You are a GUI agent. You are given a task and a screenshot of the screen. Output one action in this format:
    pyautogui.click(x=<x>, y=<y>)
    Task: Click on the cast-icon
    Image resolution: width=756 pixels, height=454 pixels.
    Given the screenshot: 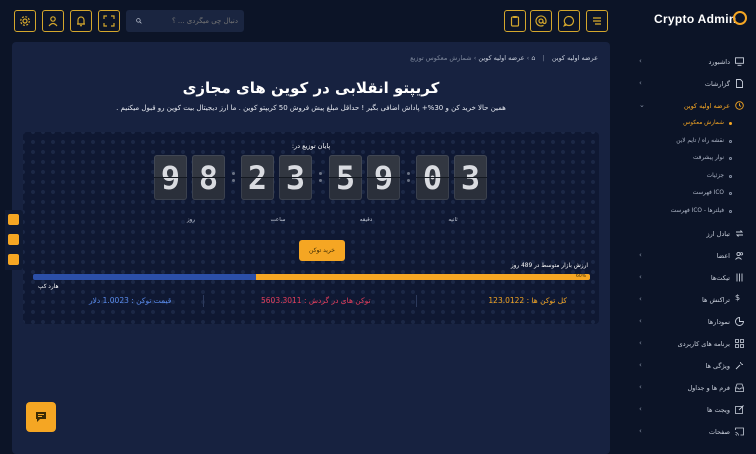 What is the action you would take?
    pyautogui.click(x=739, y=431)
    